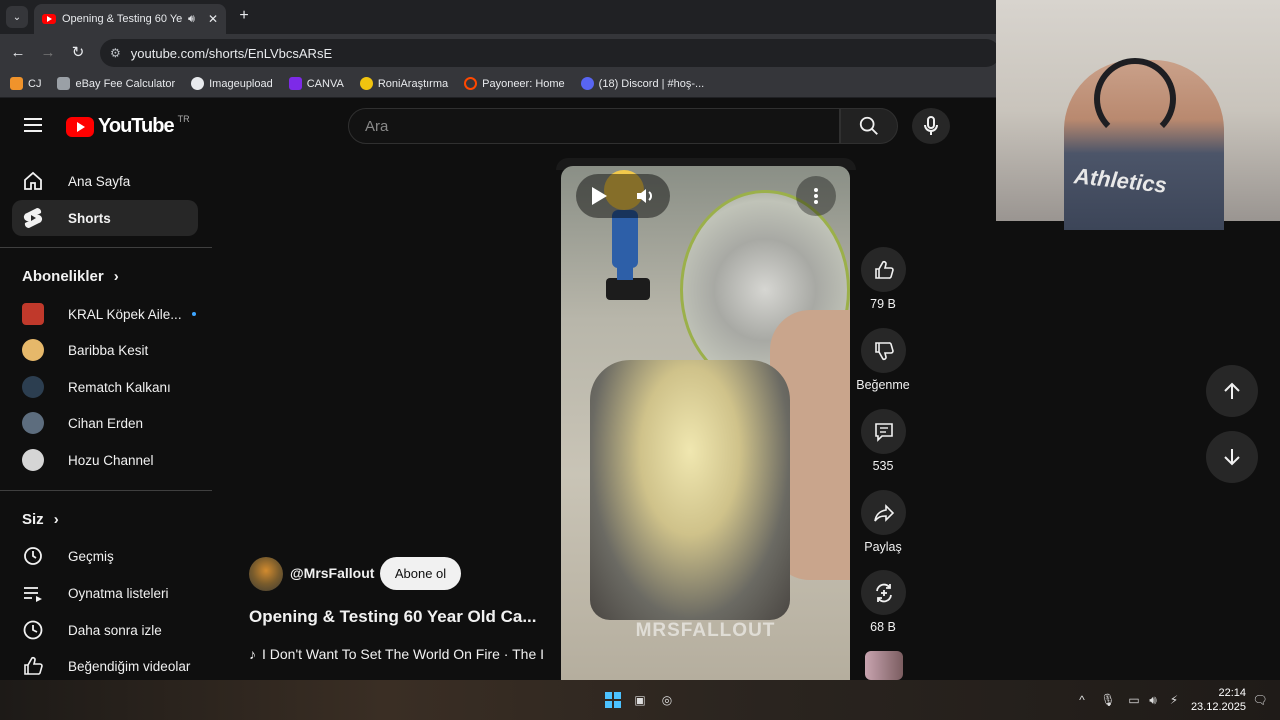 The width and height of the screenshot is (1280, 720). I want to click on dislike-label: Beğenme, so click(883, 385).